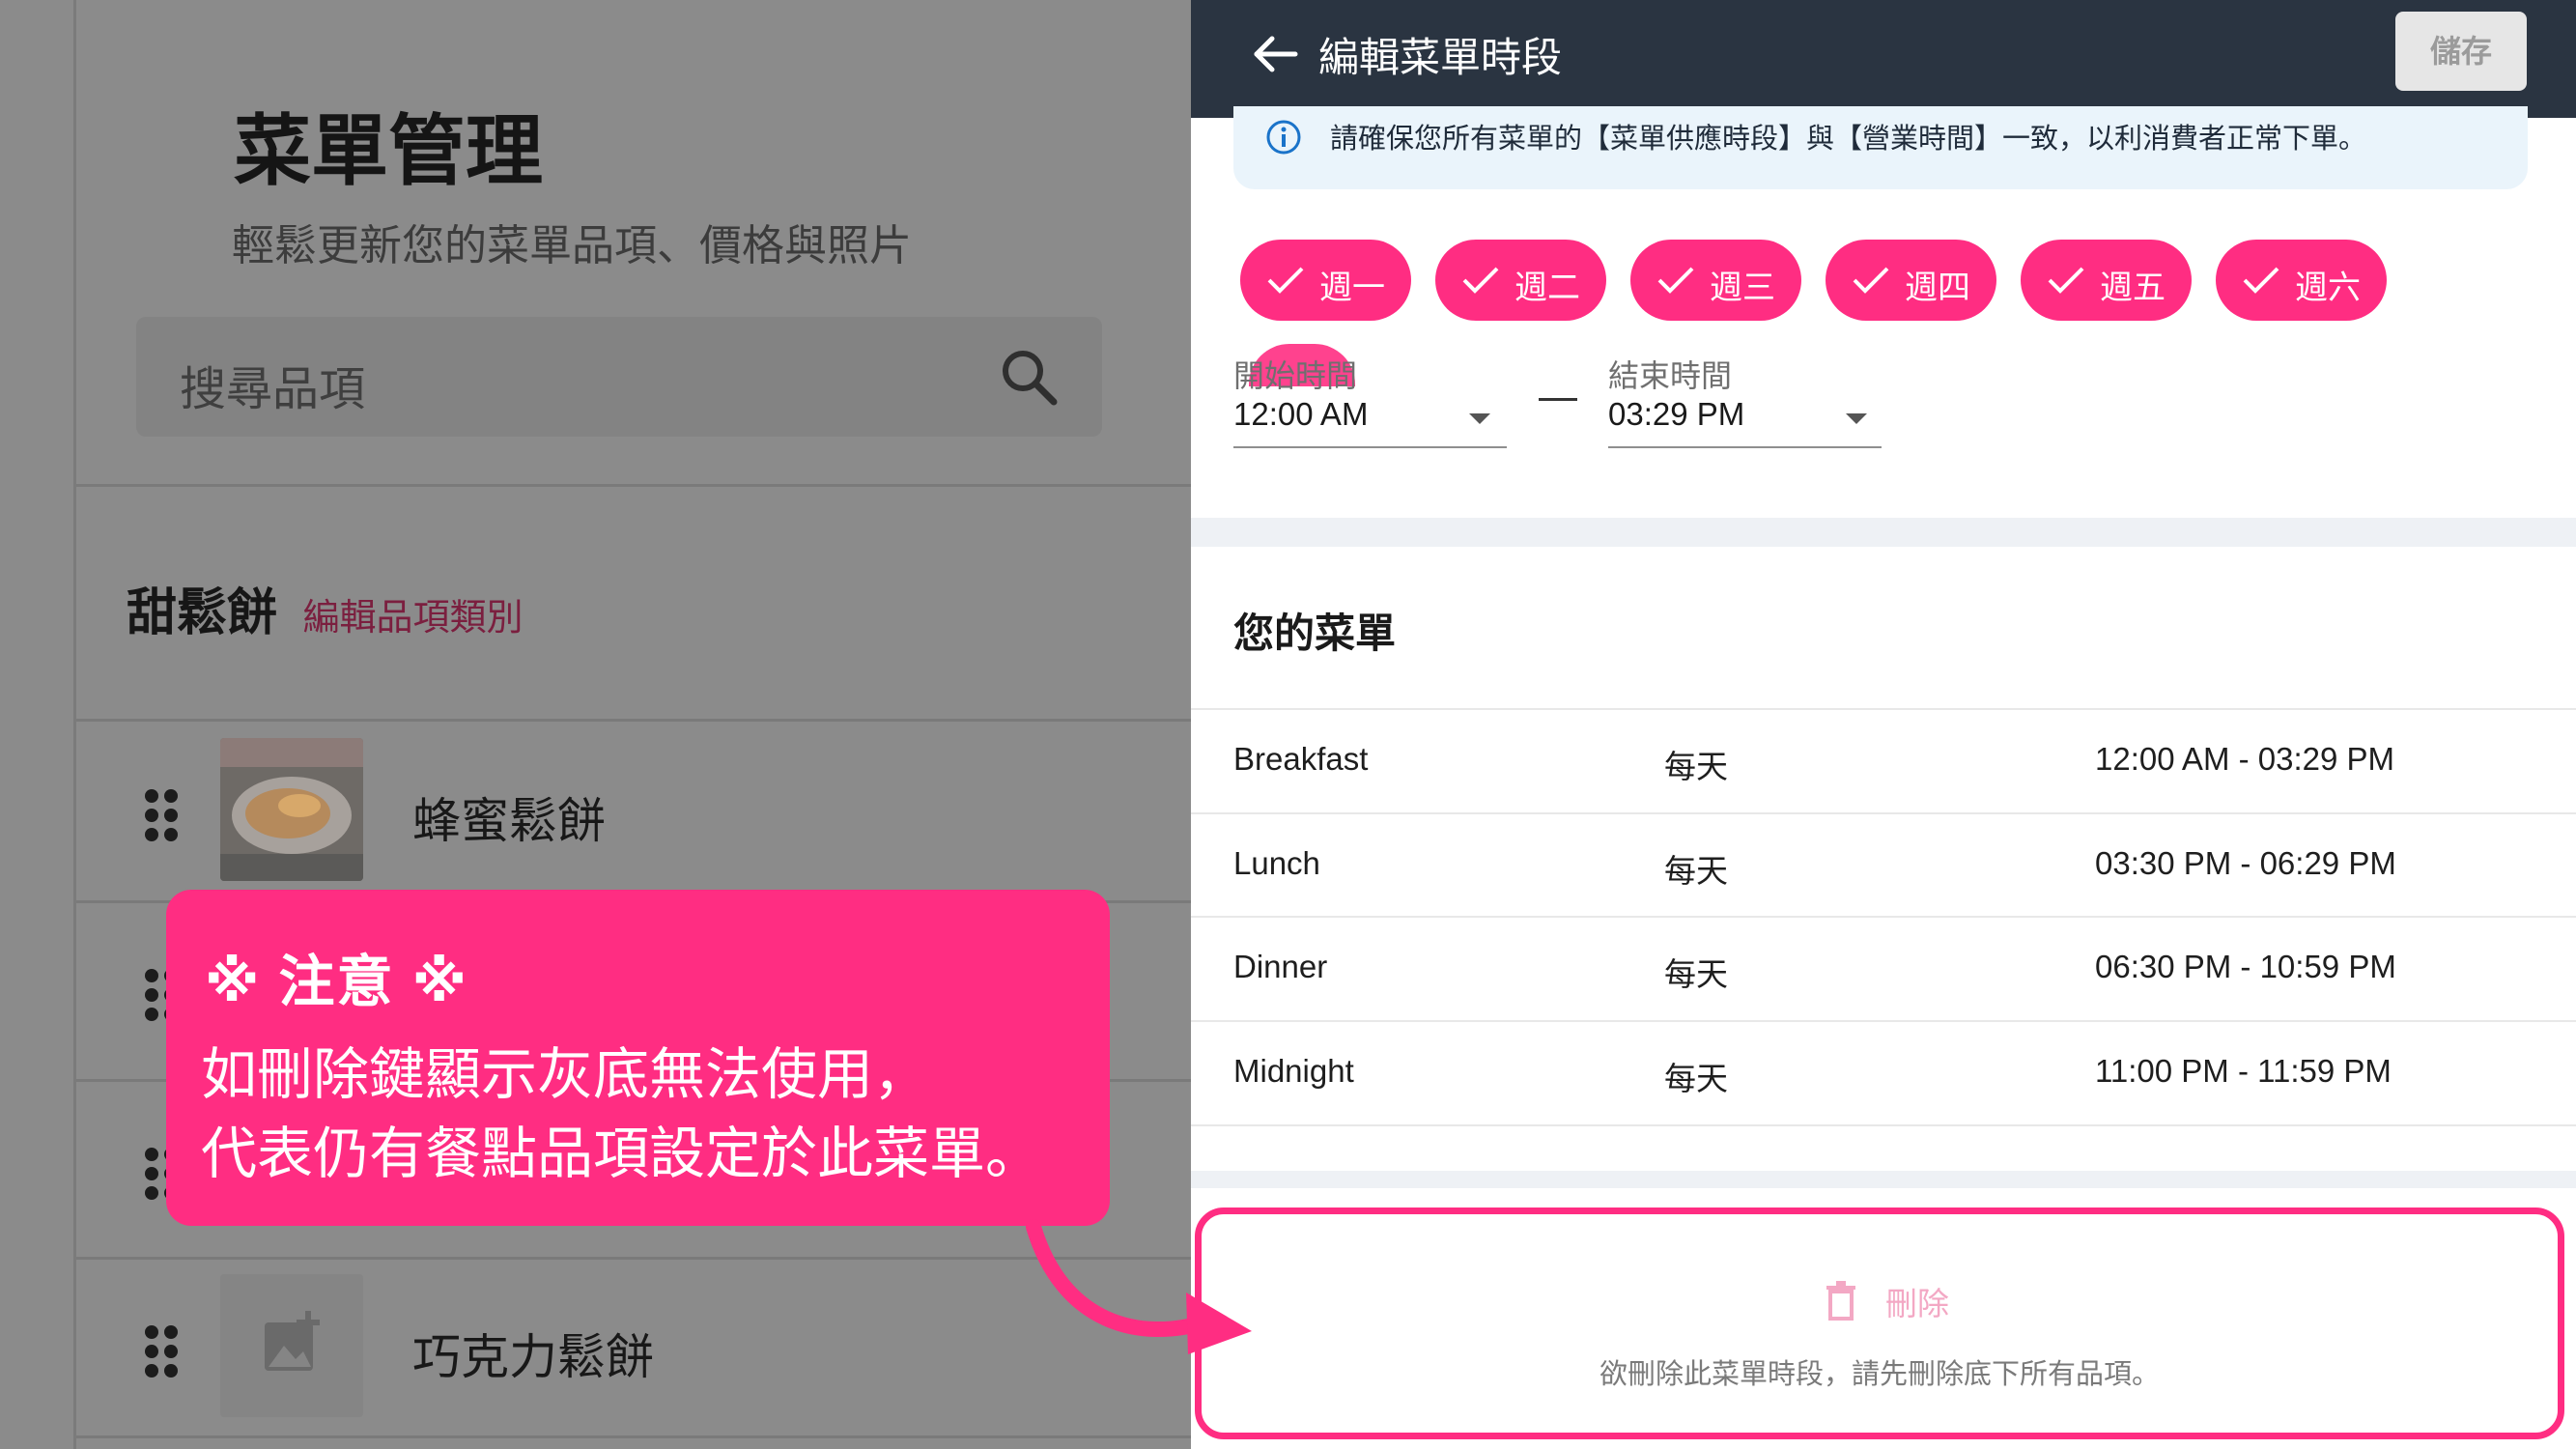 The width and height of the screenshot is (2576, 1449). What do you see at coordinates (1879, 1323) in the screenshot?
I see `delete-section-highlight: 刪除 欲刪除此菜單時段，請先刪除底下所有品項。` at bounding box center [1879, 1323].